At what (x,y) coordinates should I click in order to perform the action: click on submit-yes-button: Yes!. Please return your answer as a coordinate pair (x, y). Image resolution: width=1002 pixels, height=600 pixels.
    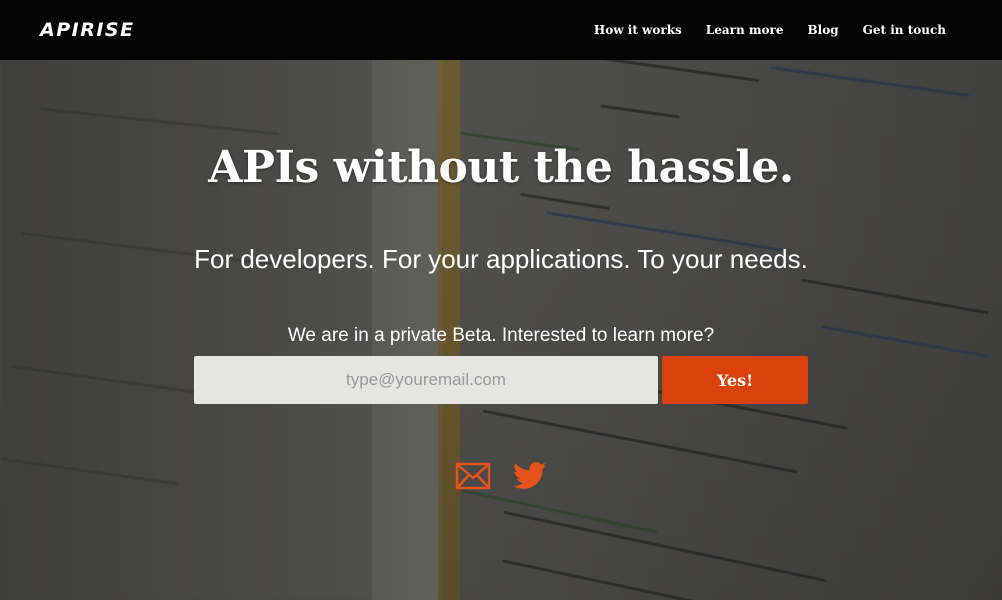
    Looking at the image, I should click on (735, 380).